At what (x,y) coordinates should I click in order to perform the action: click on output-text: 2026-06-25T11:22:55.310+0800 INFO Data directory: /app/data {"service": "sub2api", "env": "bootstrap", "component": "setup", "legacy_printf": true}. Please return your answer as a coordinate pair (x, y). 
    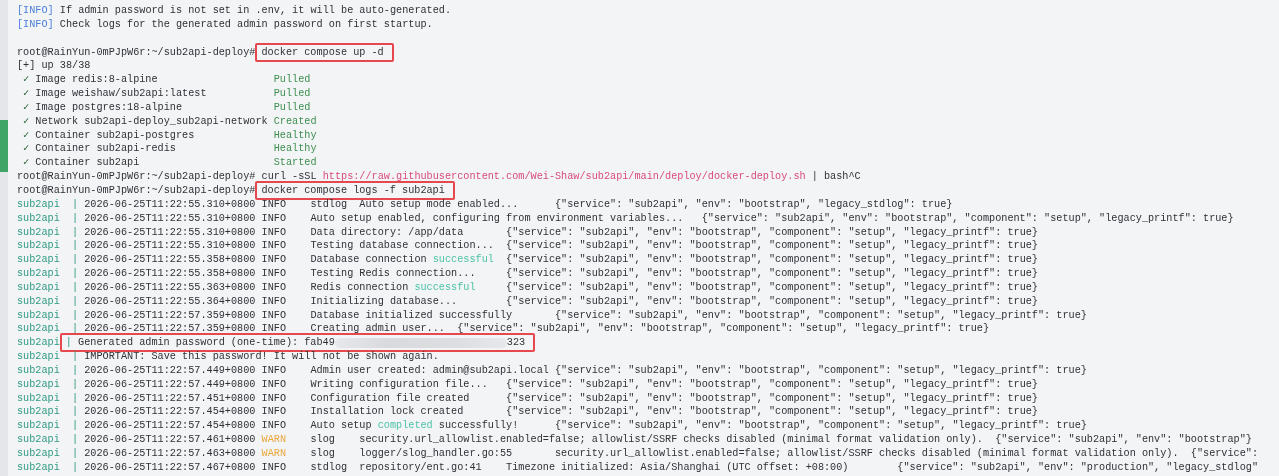
    Looking at the image, I should click on (560, 232).